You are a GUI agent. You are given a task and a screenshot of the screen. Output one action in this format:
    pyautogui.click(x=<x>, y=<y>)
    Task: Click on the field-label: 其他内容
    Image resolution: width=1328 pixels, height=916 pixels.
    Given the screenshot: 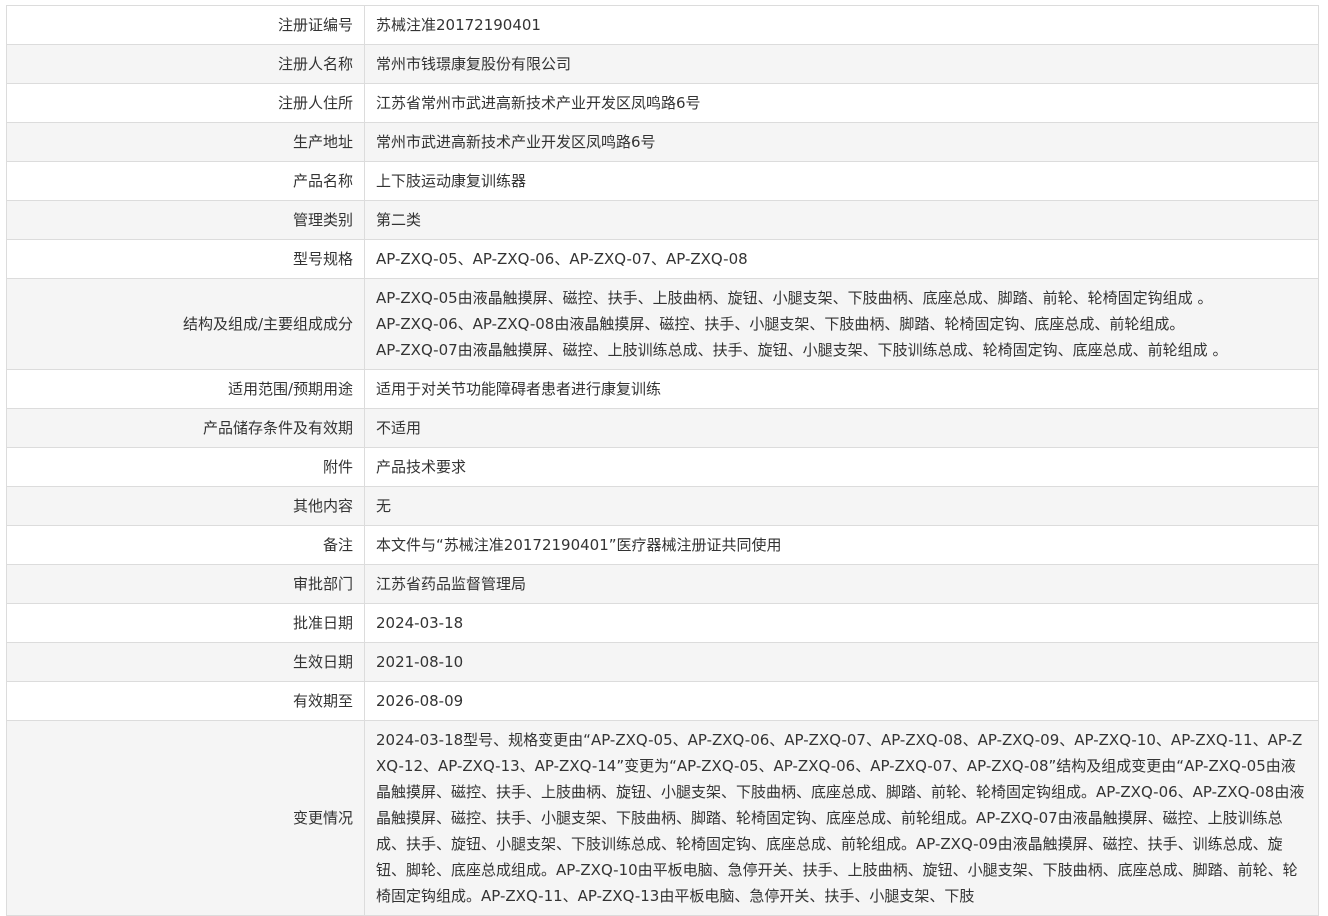 What is the action you would take?
    pyautogui.click(x=185, y=506)
    